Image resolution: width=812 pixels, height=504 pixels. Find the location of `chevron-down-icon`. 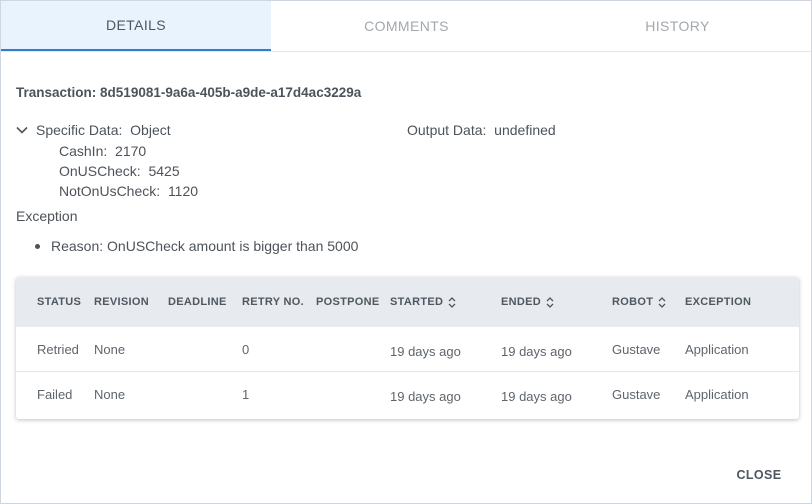

chevron-down-icon is located at coordinates (26, 130).